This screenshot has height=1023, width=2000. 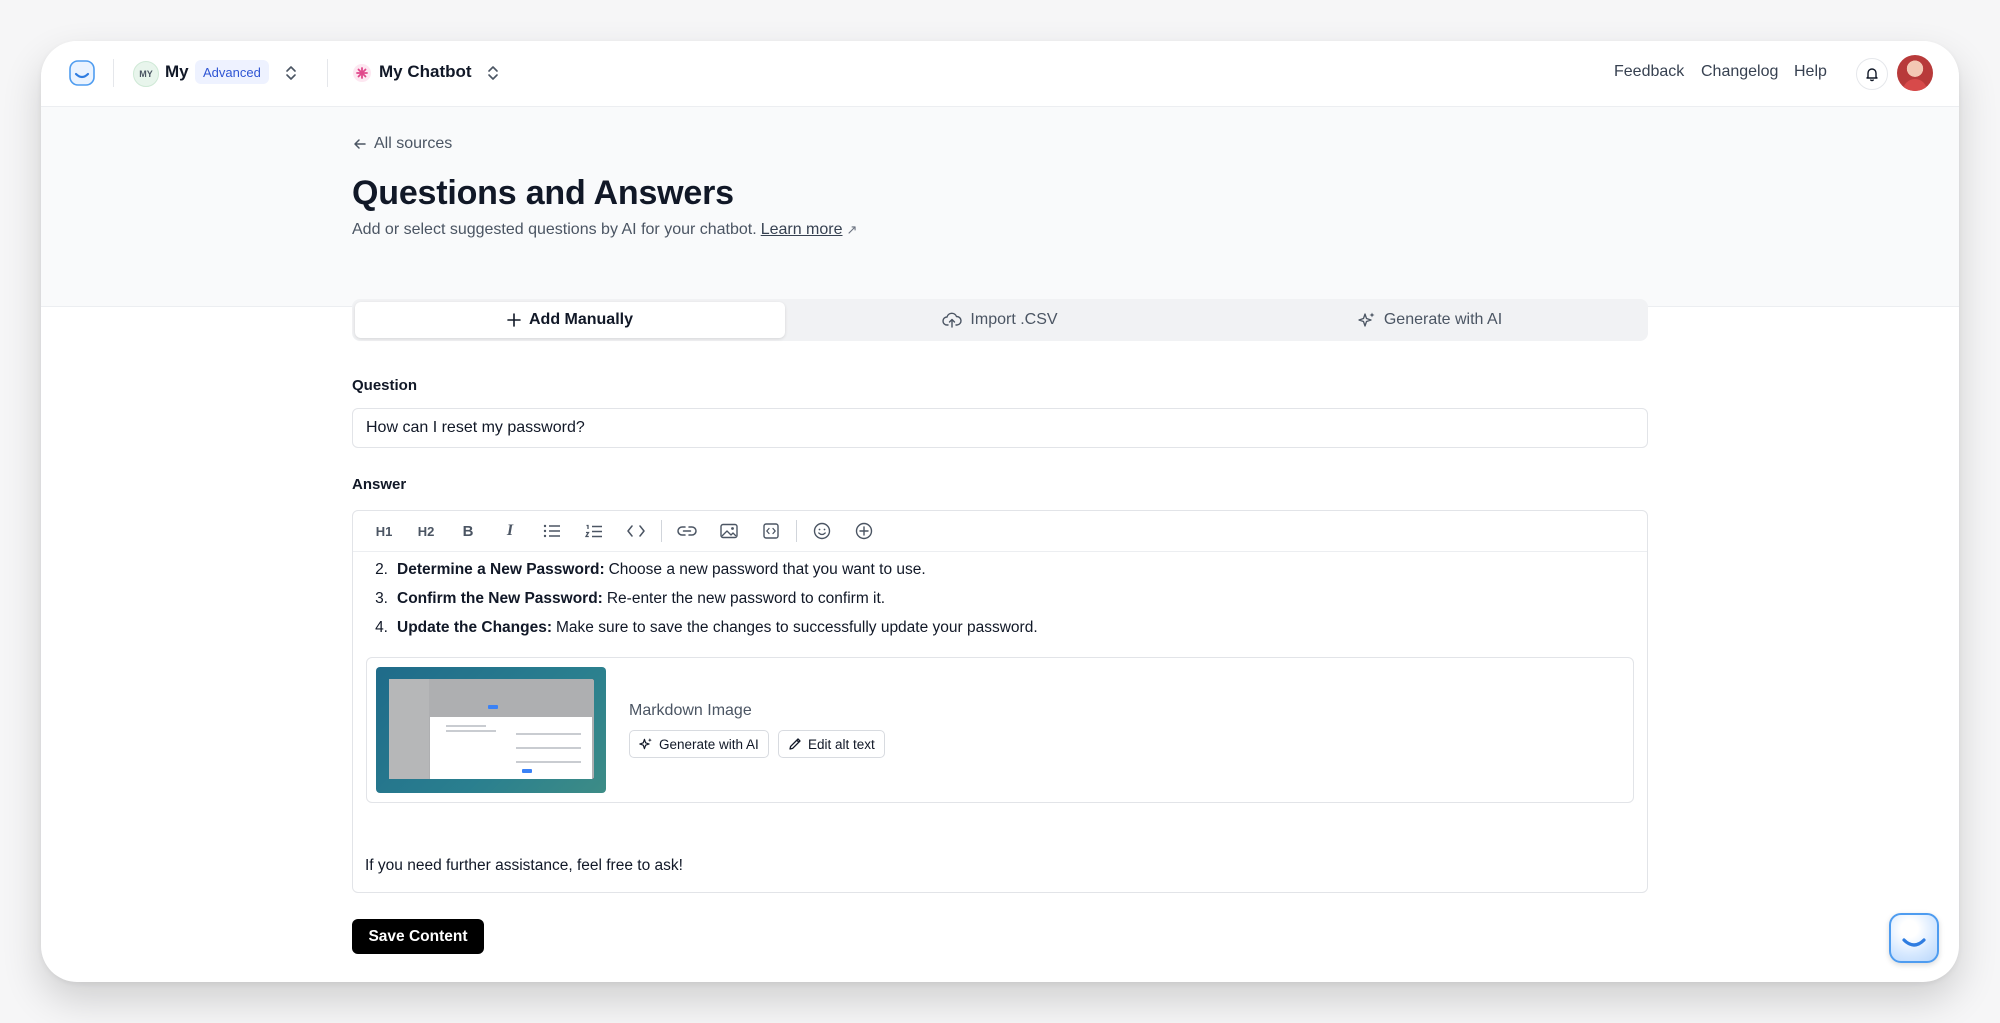 I want to click on plus-icon, so click(x=514, y=320).